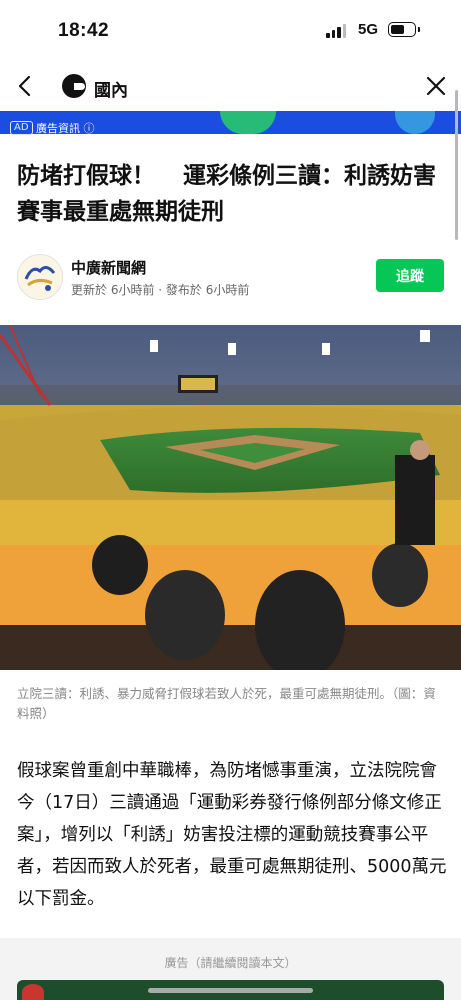  I want to click on photo-caption: 立院三讀：利誘、暴力威脅打假球若致人於死，最重可處無期徒刑。（圖：資料照）, so click(226, 703).